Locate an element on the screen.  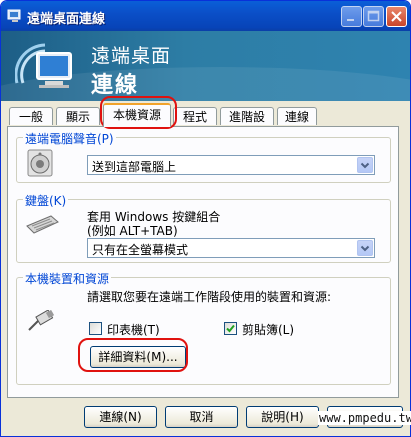
help-button: 說明(H) is located at coordinates (282, 417).